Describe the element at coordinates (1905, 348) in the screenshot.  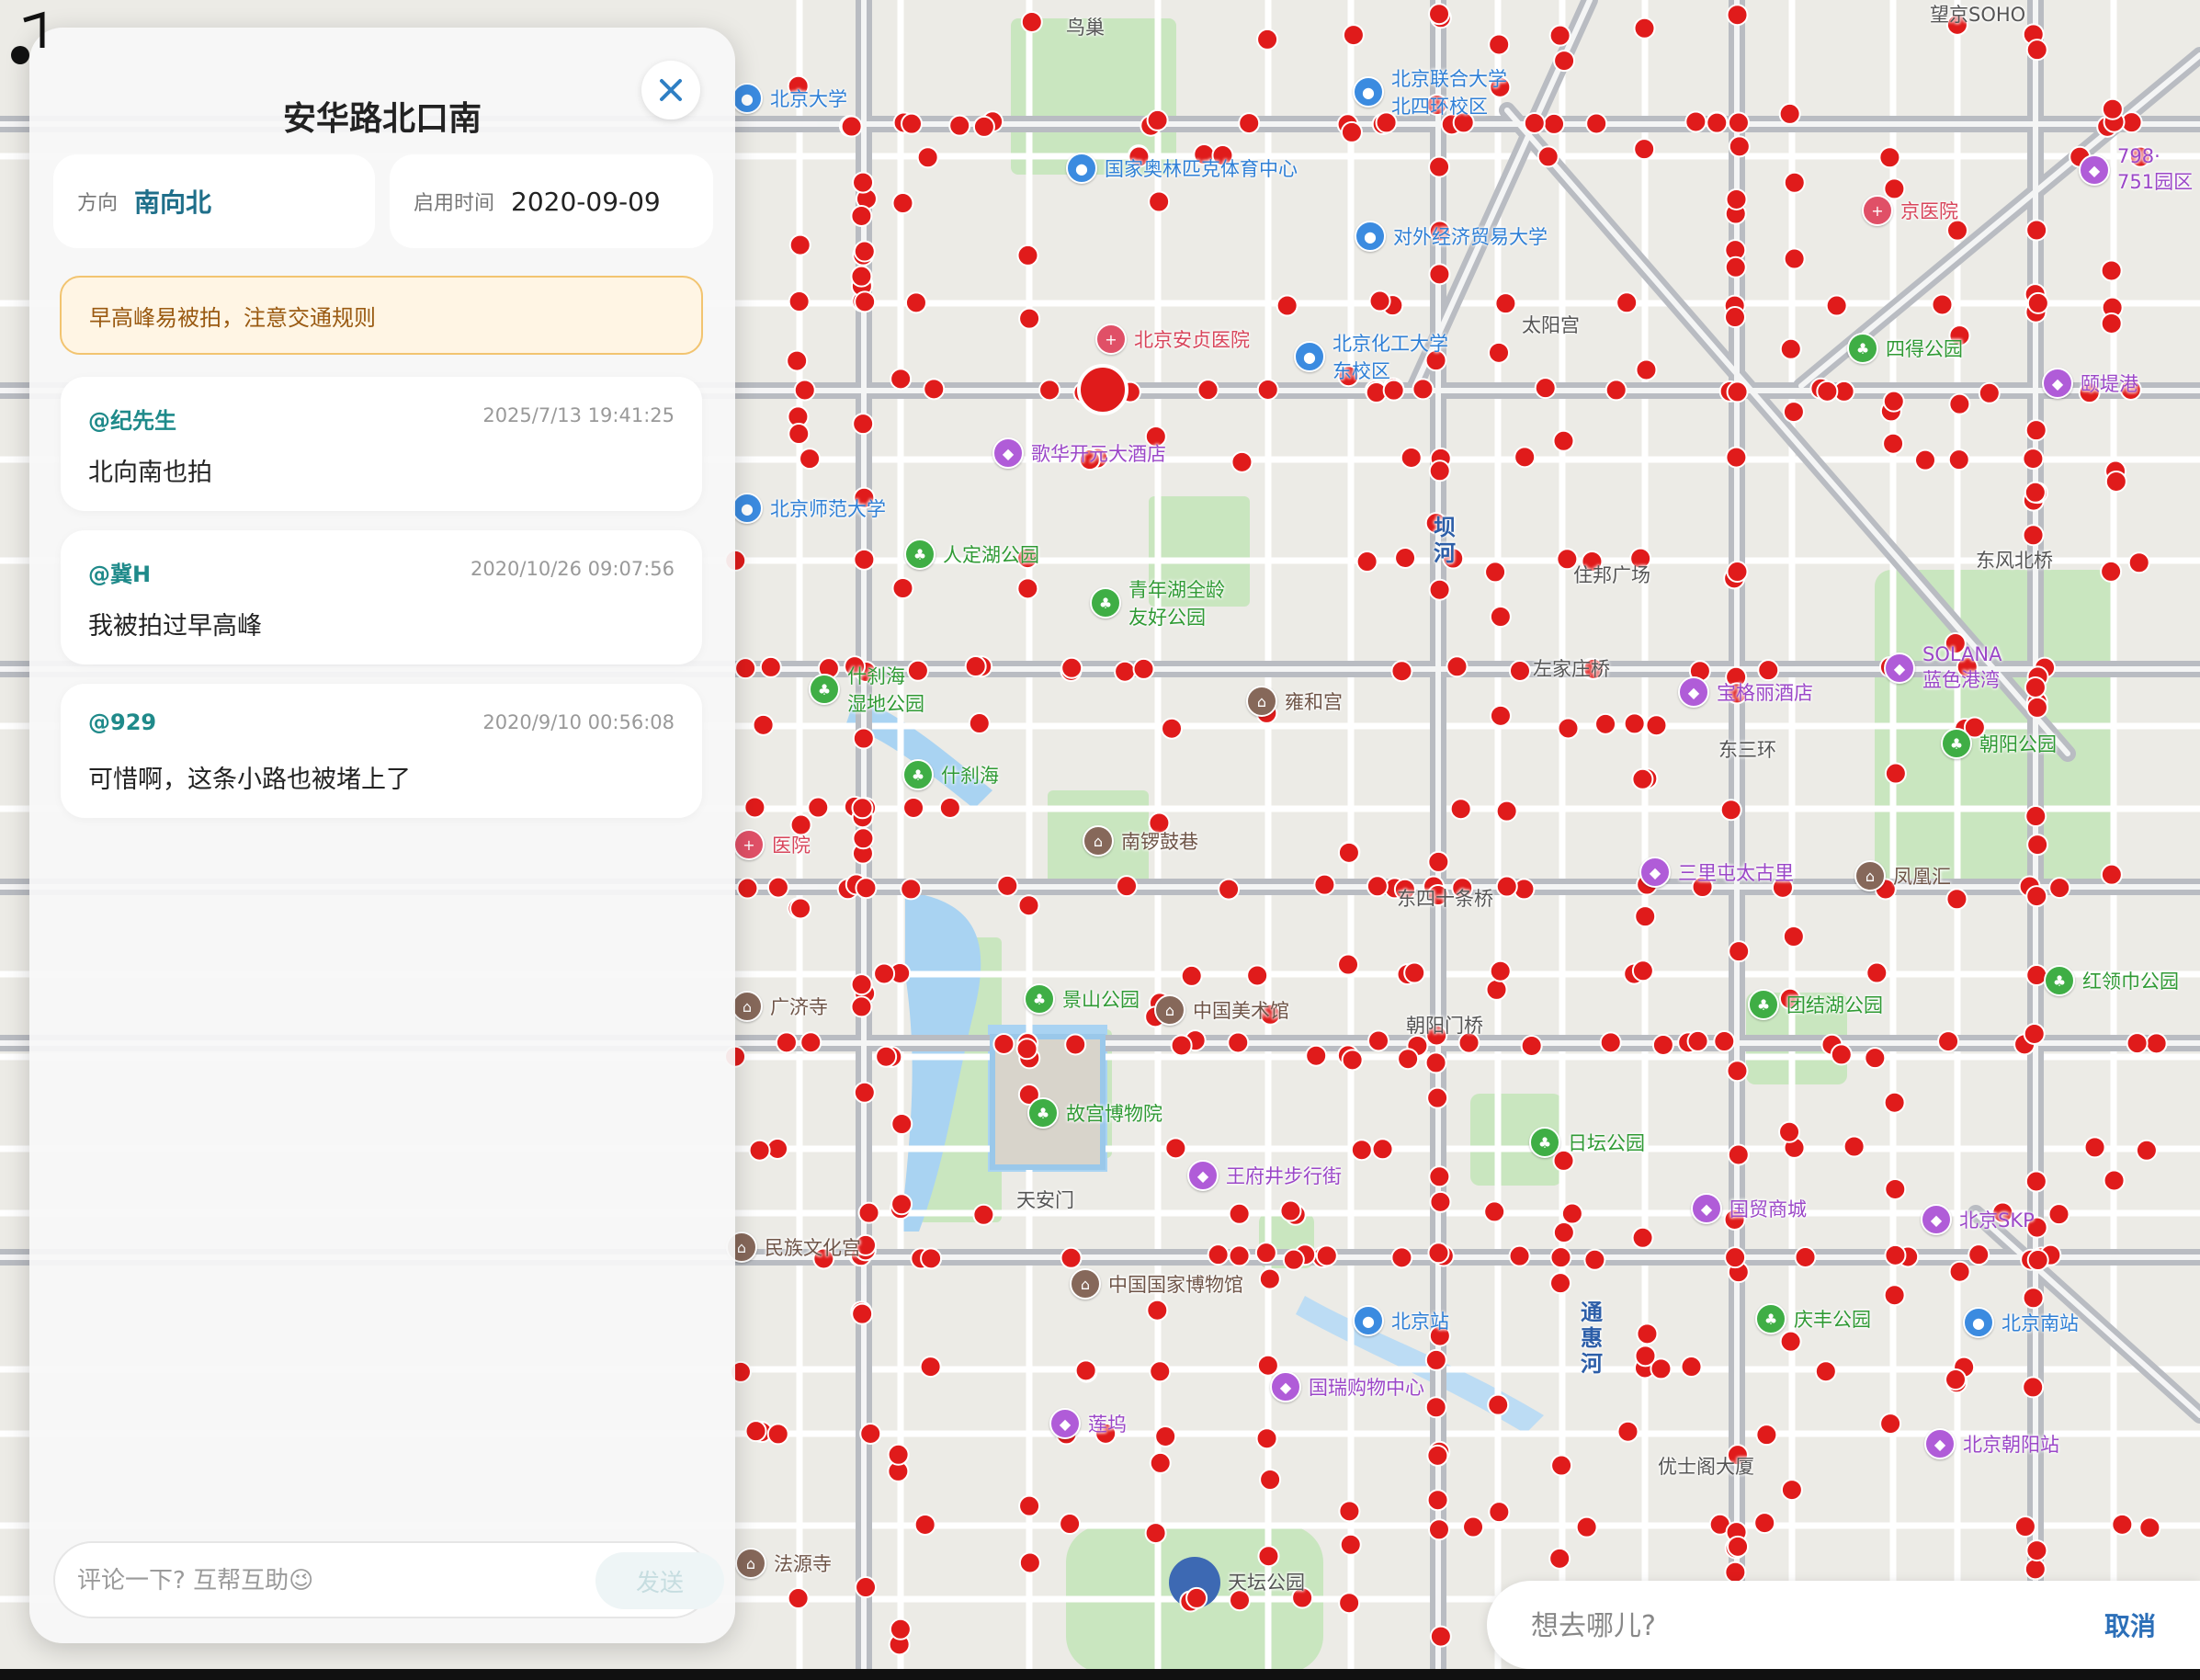
I see `map-poi: ♣ 四得公园` at that location.